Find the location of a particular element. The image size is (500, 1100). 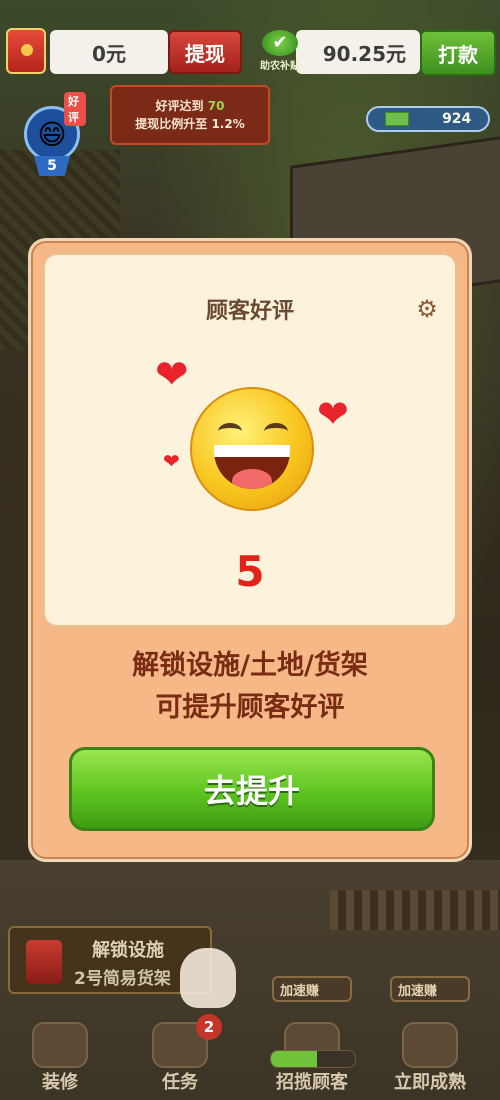

nav-label: 任务 is located at coordinates (180, 1082).